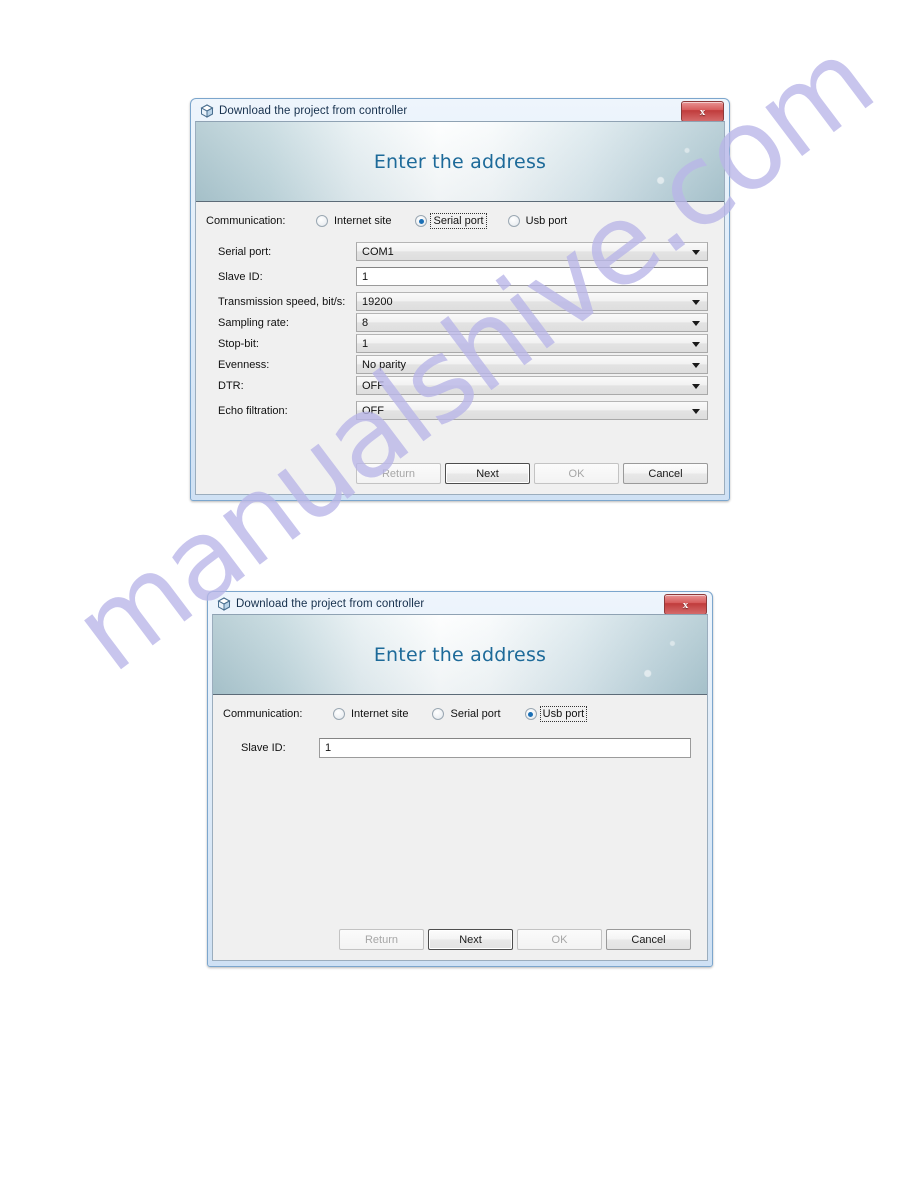  Describe the element at coordinates (532, 251) in the screenshot. I see `serial-port-select: COM1` at that location.